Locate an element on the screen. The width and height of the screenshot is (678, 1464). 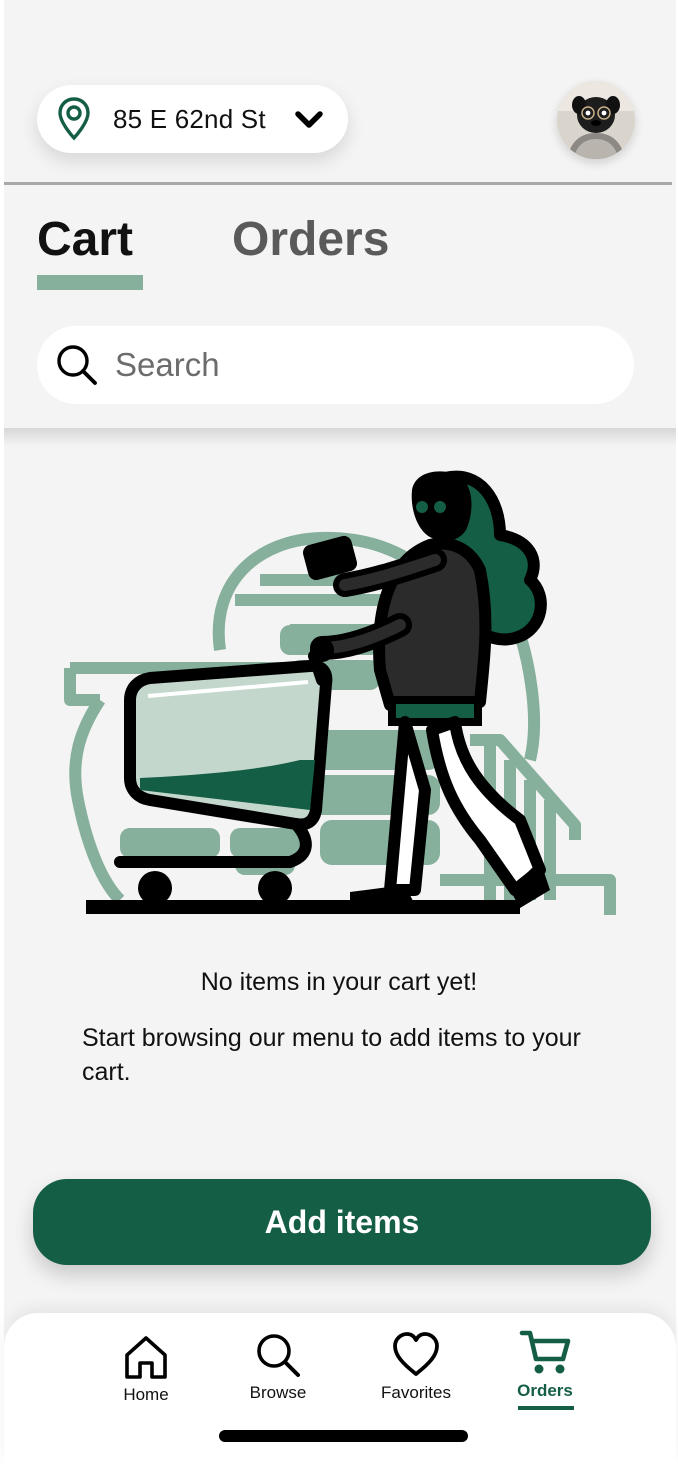
header-divider is located at coordinates (338, 183).